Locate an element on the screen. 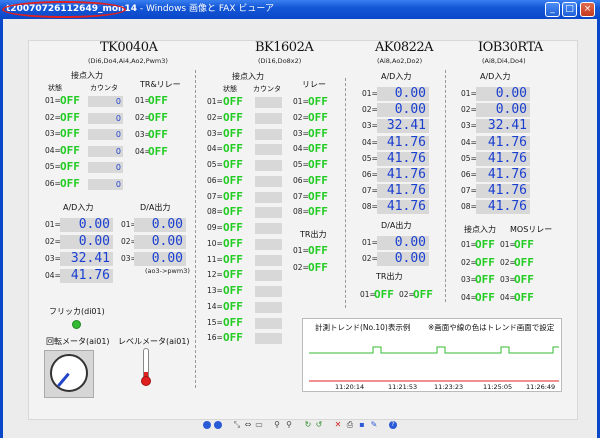 This screenshot has width=600, height=438. rotate-clockwise-icon: ↻ is located at coordinates (308, 425).